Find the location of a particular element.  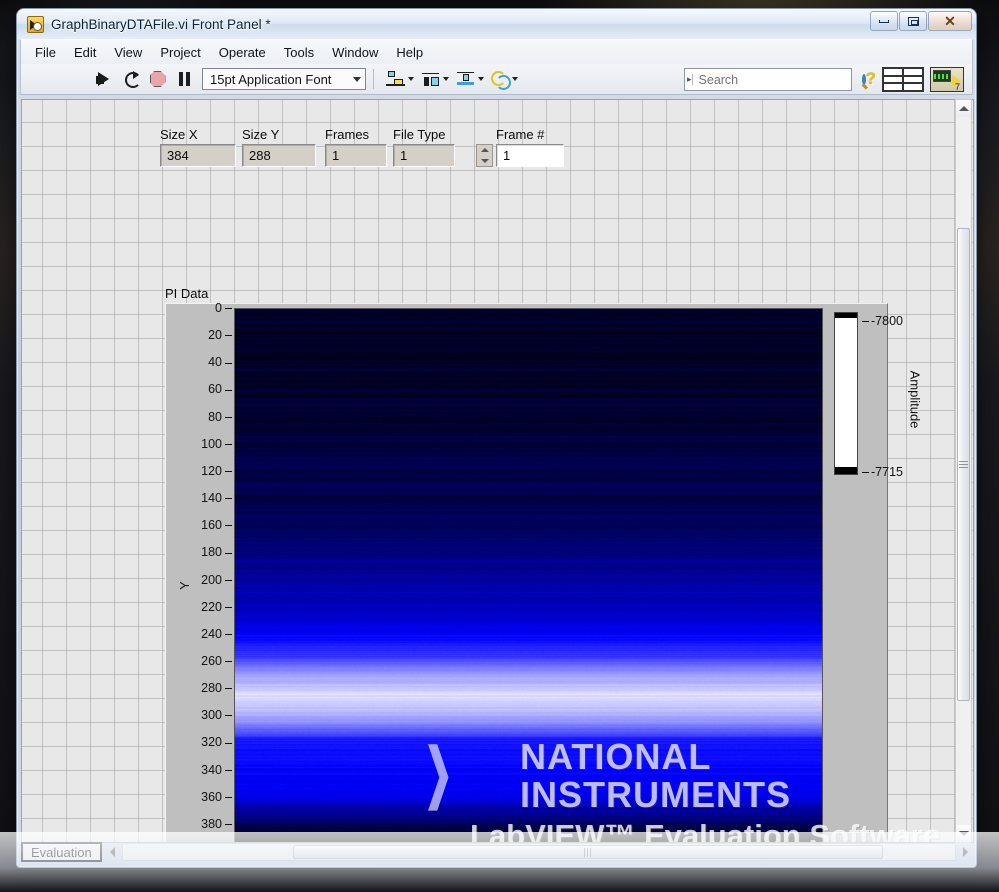

pause-icon is located at coordinates (184, 79).